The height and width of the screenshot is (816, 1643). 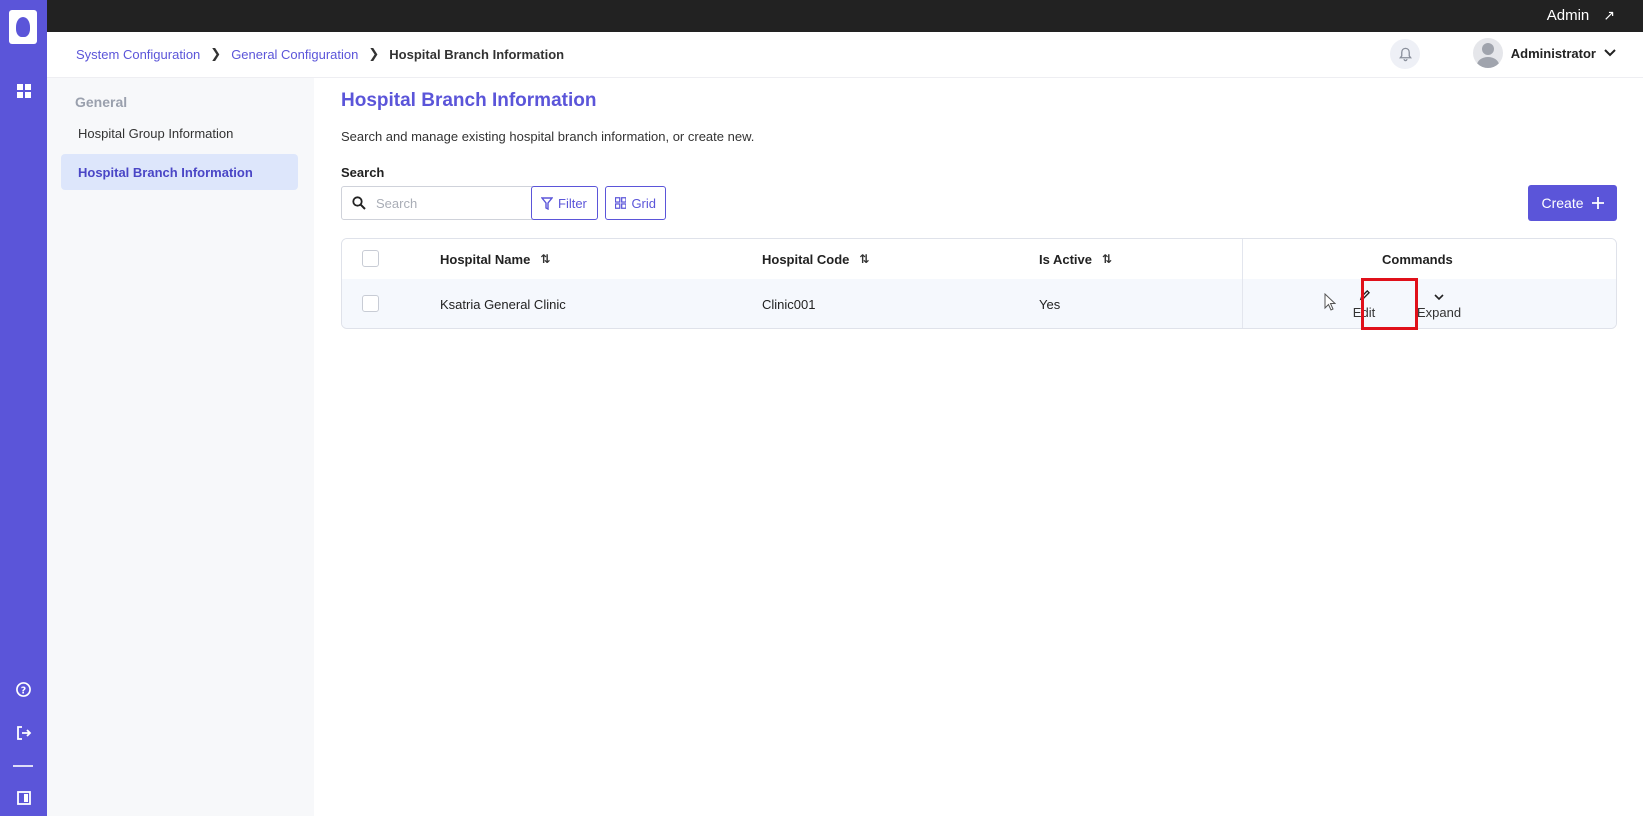 I want to click on breadcrumb-current: Hospital Branch Information, so click(x=477, y=54).